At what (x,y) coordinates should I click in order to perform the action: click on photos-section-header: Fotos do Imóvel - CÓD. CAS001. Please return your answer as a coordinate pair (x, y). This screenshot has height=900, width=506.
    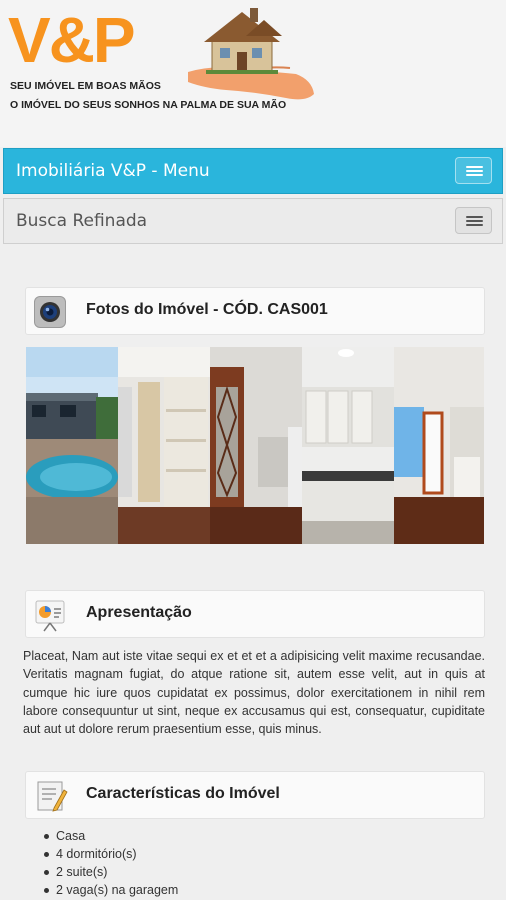
    Looking at the image, I should click on (255, 311).